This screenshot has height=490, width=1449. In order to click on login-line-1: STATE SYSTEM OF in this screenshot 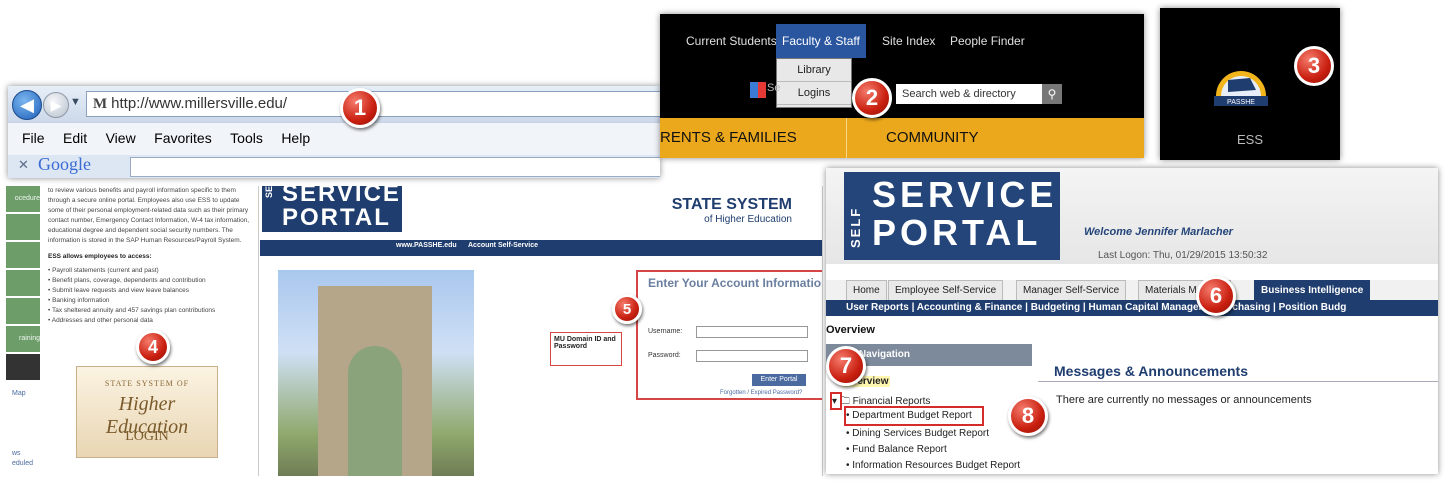, I will do `click(147, 383)`.